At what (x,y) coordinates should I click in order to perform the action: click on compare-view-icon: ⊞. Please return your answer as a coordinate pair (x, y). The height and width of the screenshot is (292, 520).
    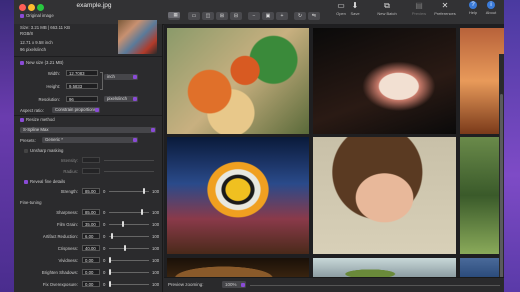
    Looking at the image, I should click on (222, 16).